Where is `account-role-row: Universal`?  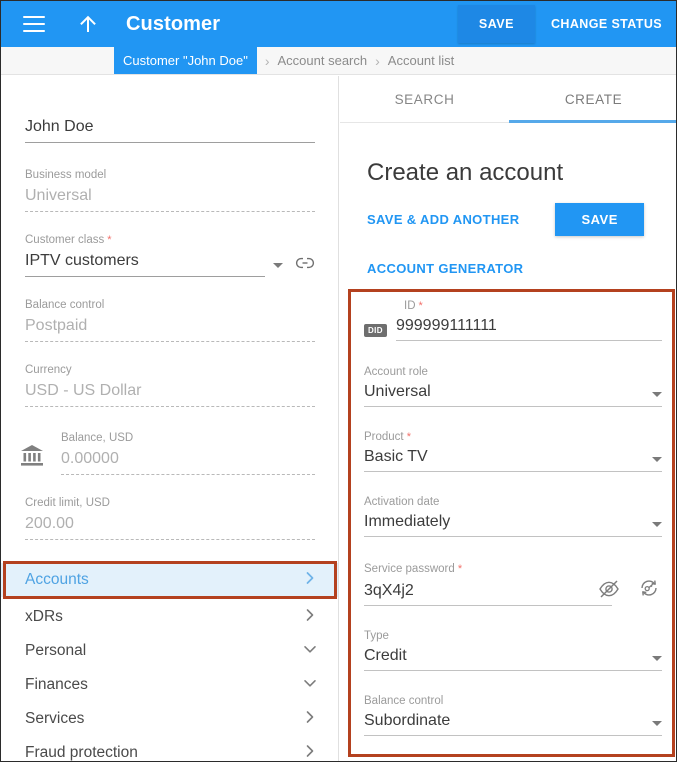 account-role-row: Universal is located at coordinates (513, 392).